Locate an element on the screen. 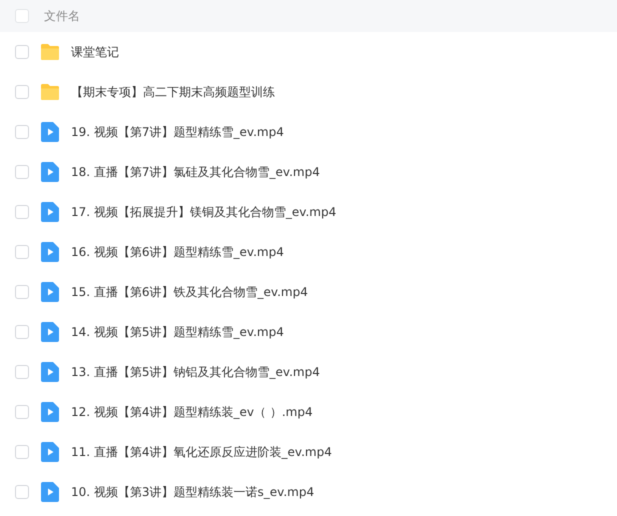 The height and width of the screenshot is (516, 617). file-name: 16. 视频【第6讲】题型精练雪_ev.mp4 is located at coordinates (177, 252).